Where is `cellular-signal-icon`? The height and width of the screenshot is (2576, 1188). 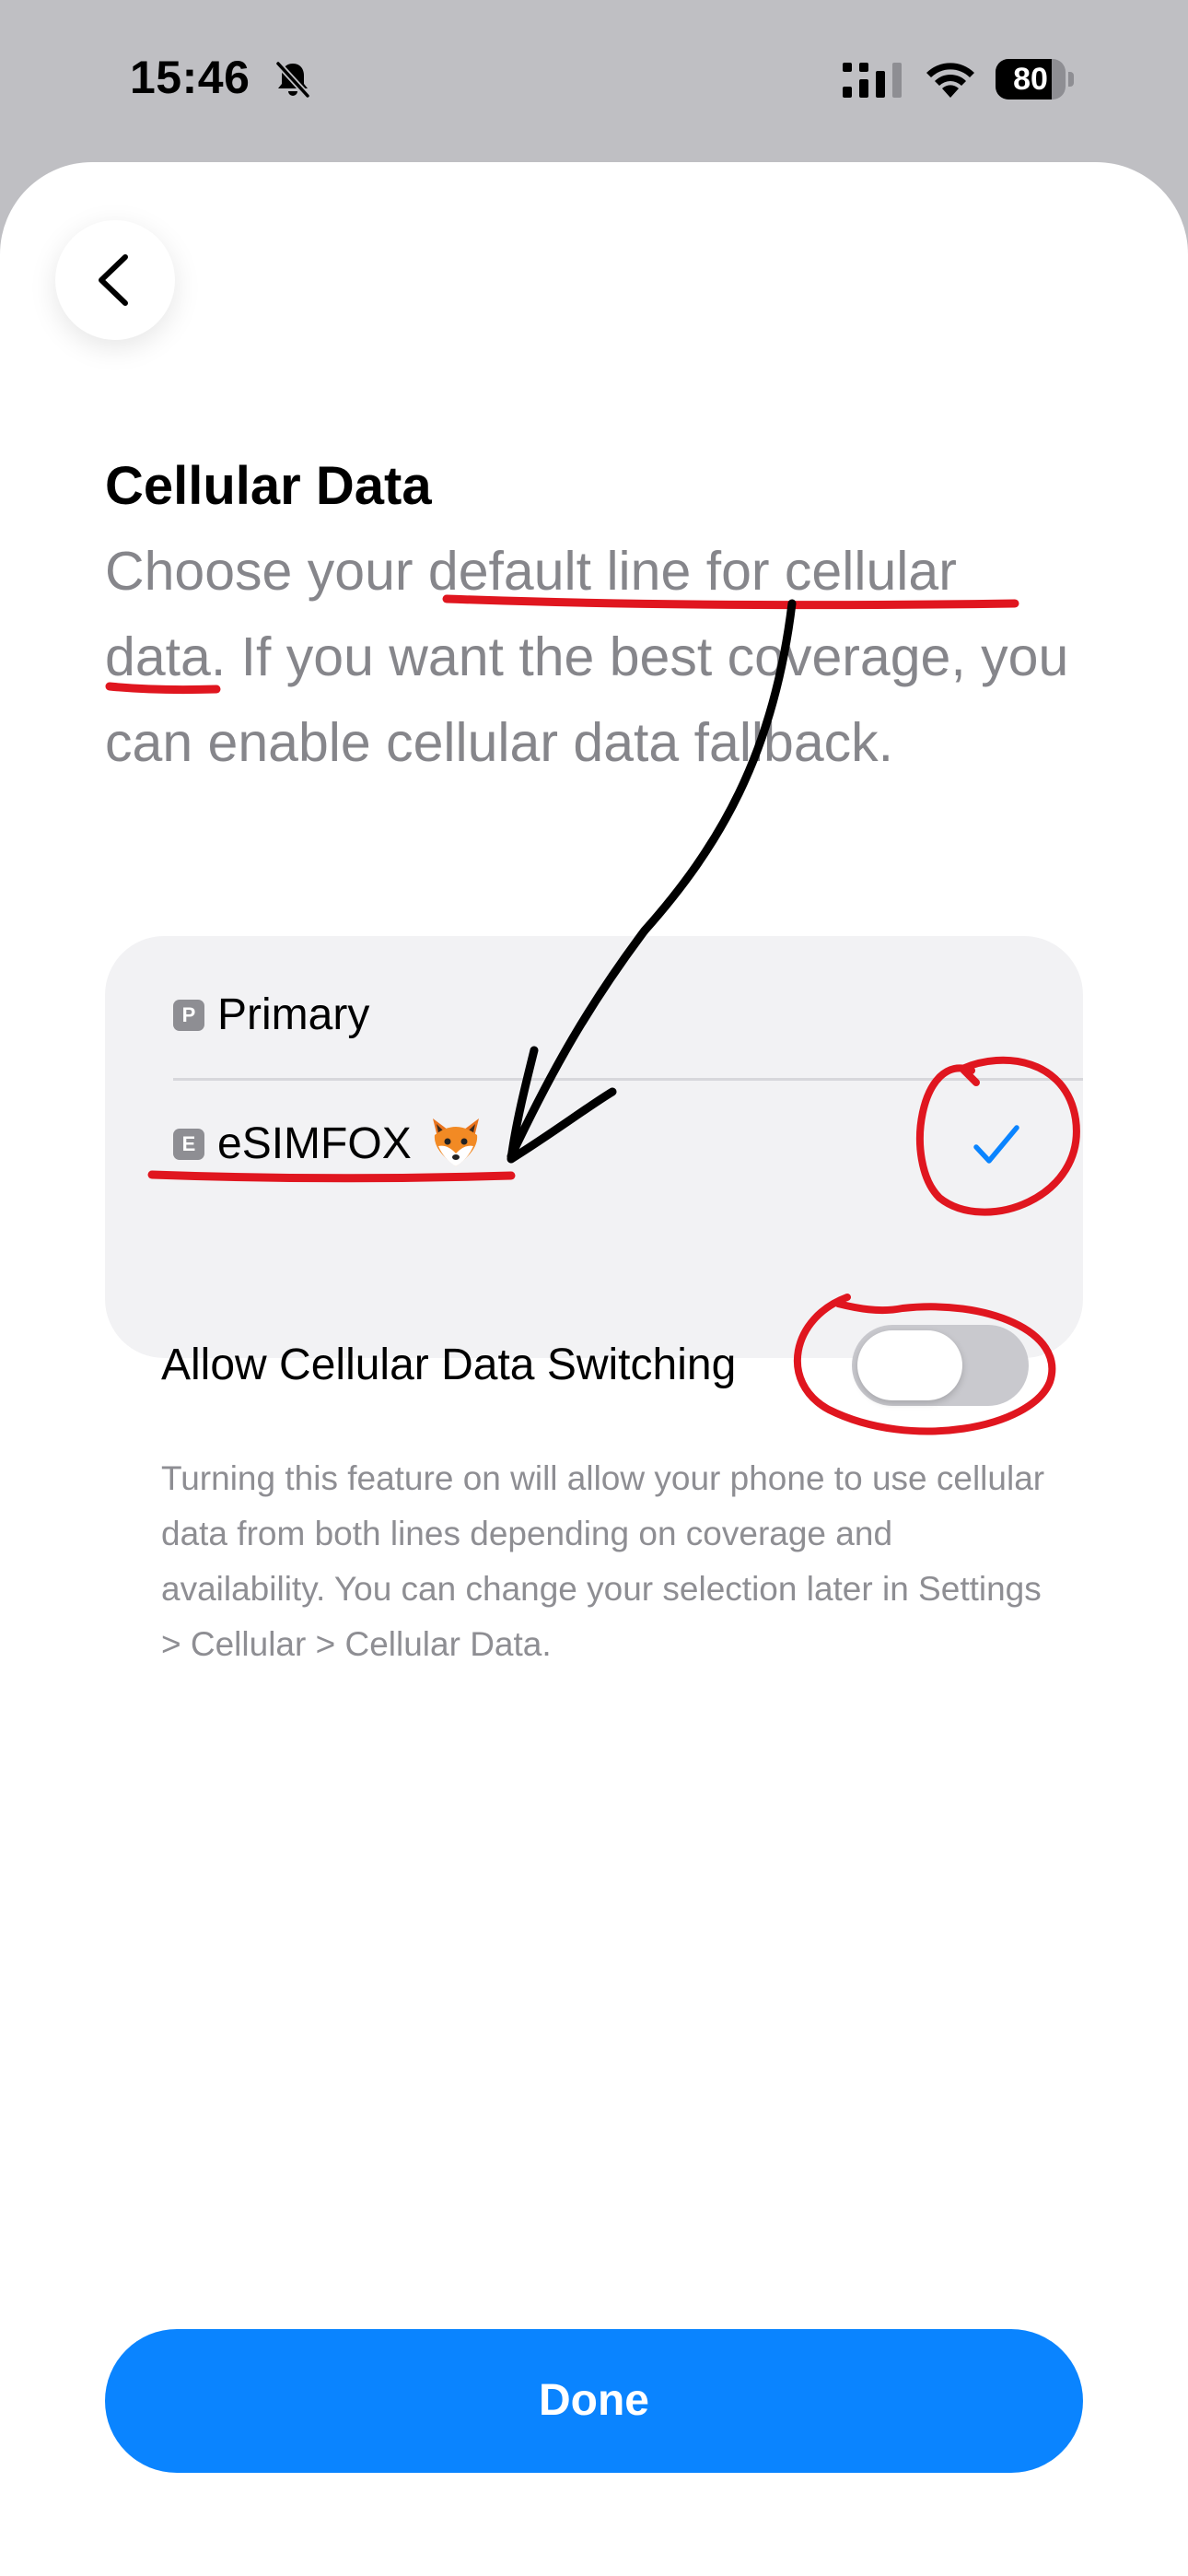
cellular-signal-icon is located at coordinates (872, 80).